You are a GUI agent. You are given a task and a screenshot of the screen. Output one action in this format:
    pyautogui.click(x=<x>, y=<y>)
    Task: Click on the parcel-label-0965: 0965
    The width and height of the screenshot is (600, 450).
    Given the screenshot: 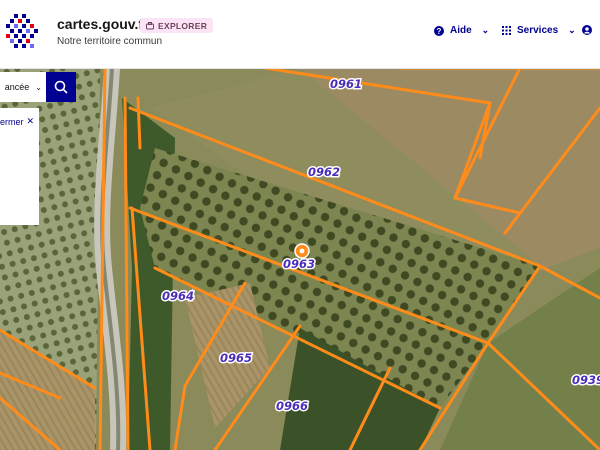 What is the action you would take?
    pyautogui.click(x=236, y=358)
    